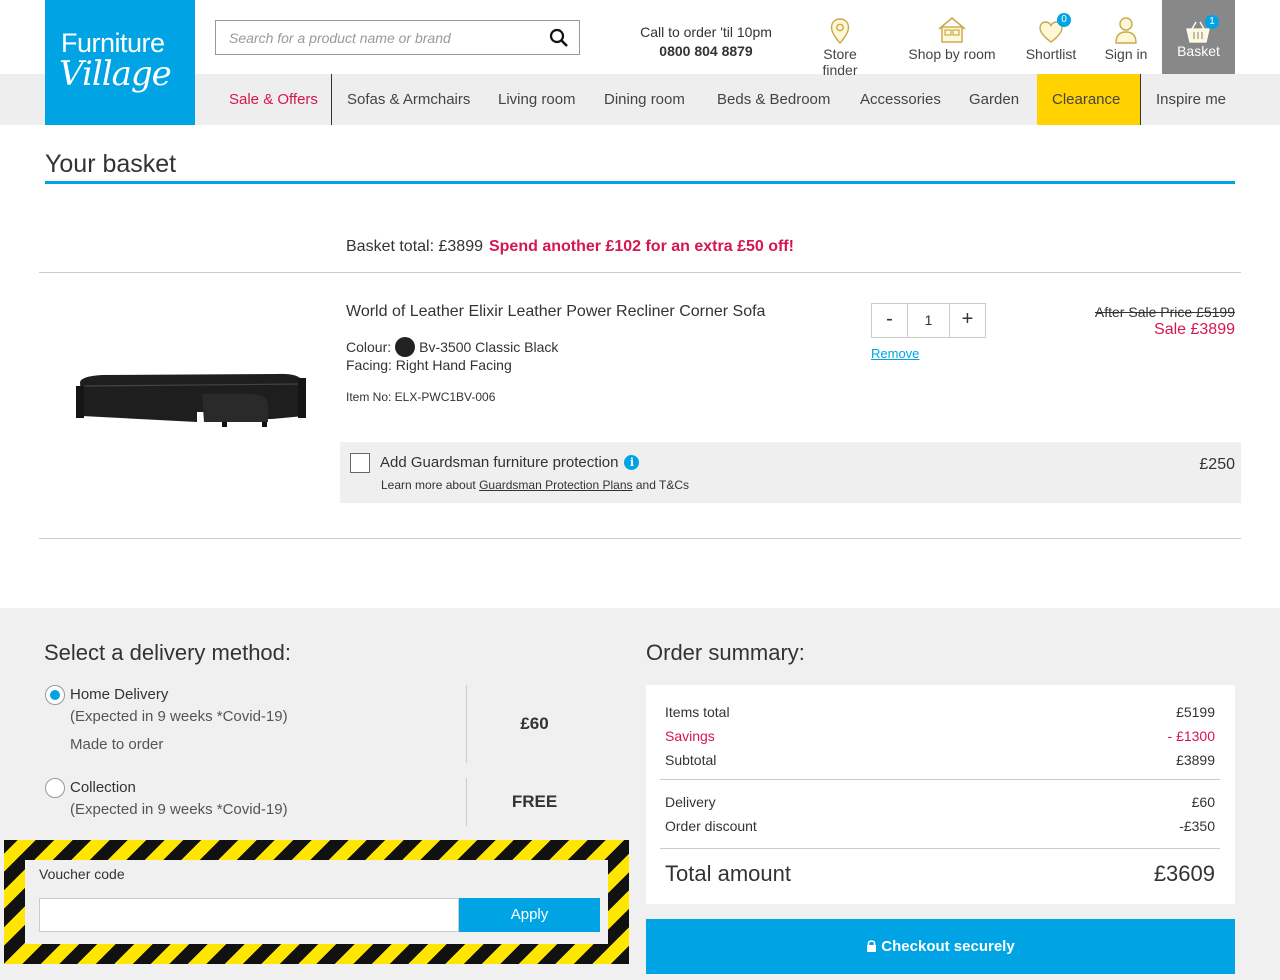  I want to click on checkout-securely-button: Checkout securely, so click(940, 946).